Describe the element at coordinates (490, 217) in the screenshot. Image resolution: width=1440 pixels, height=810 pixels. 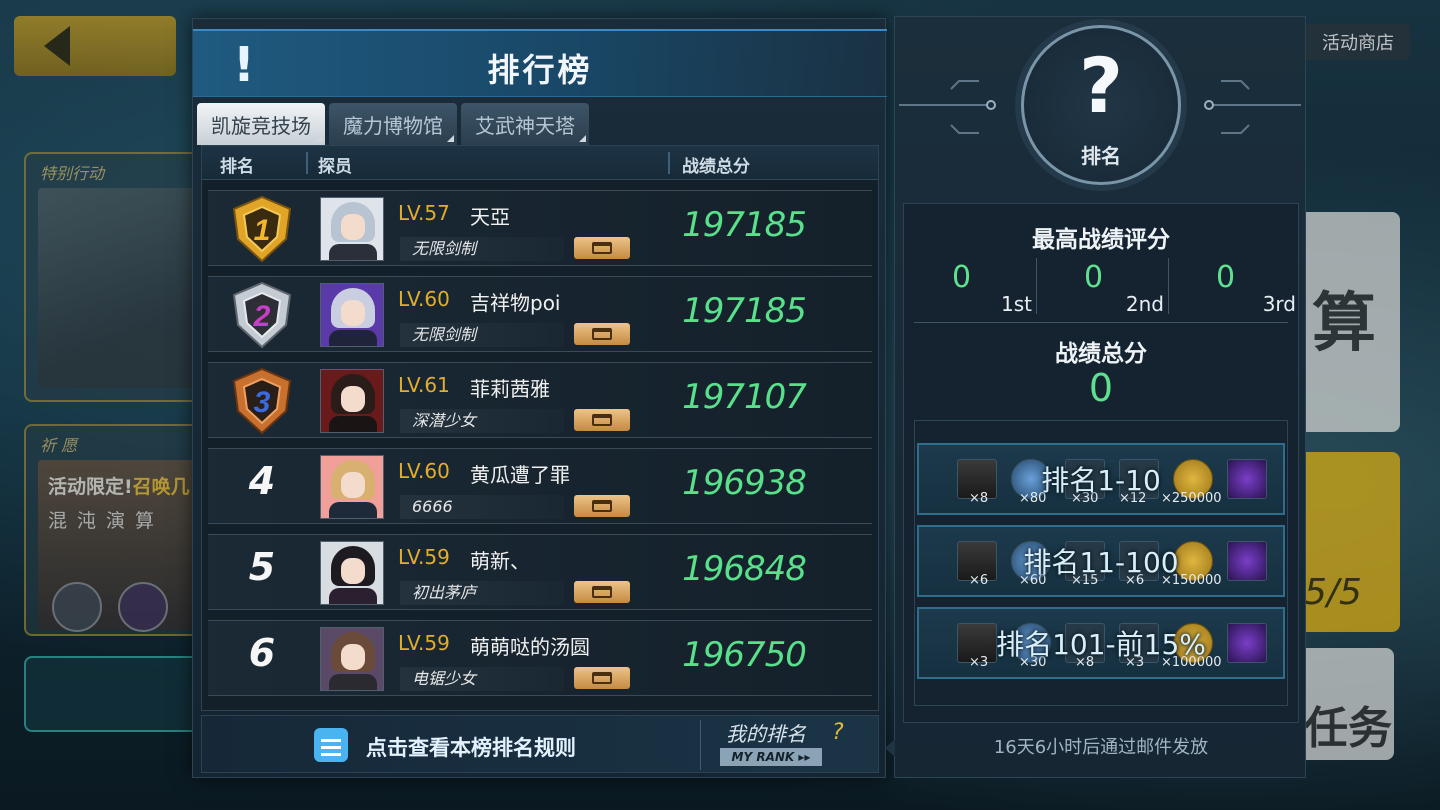
I see `player-name: 天亞` at that location.